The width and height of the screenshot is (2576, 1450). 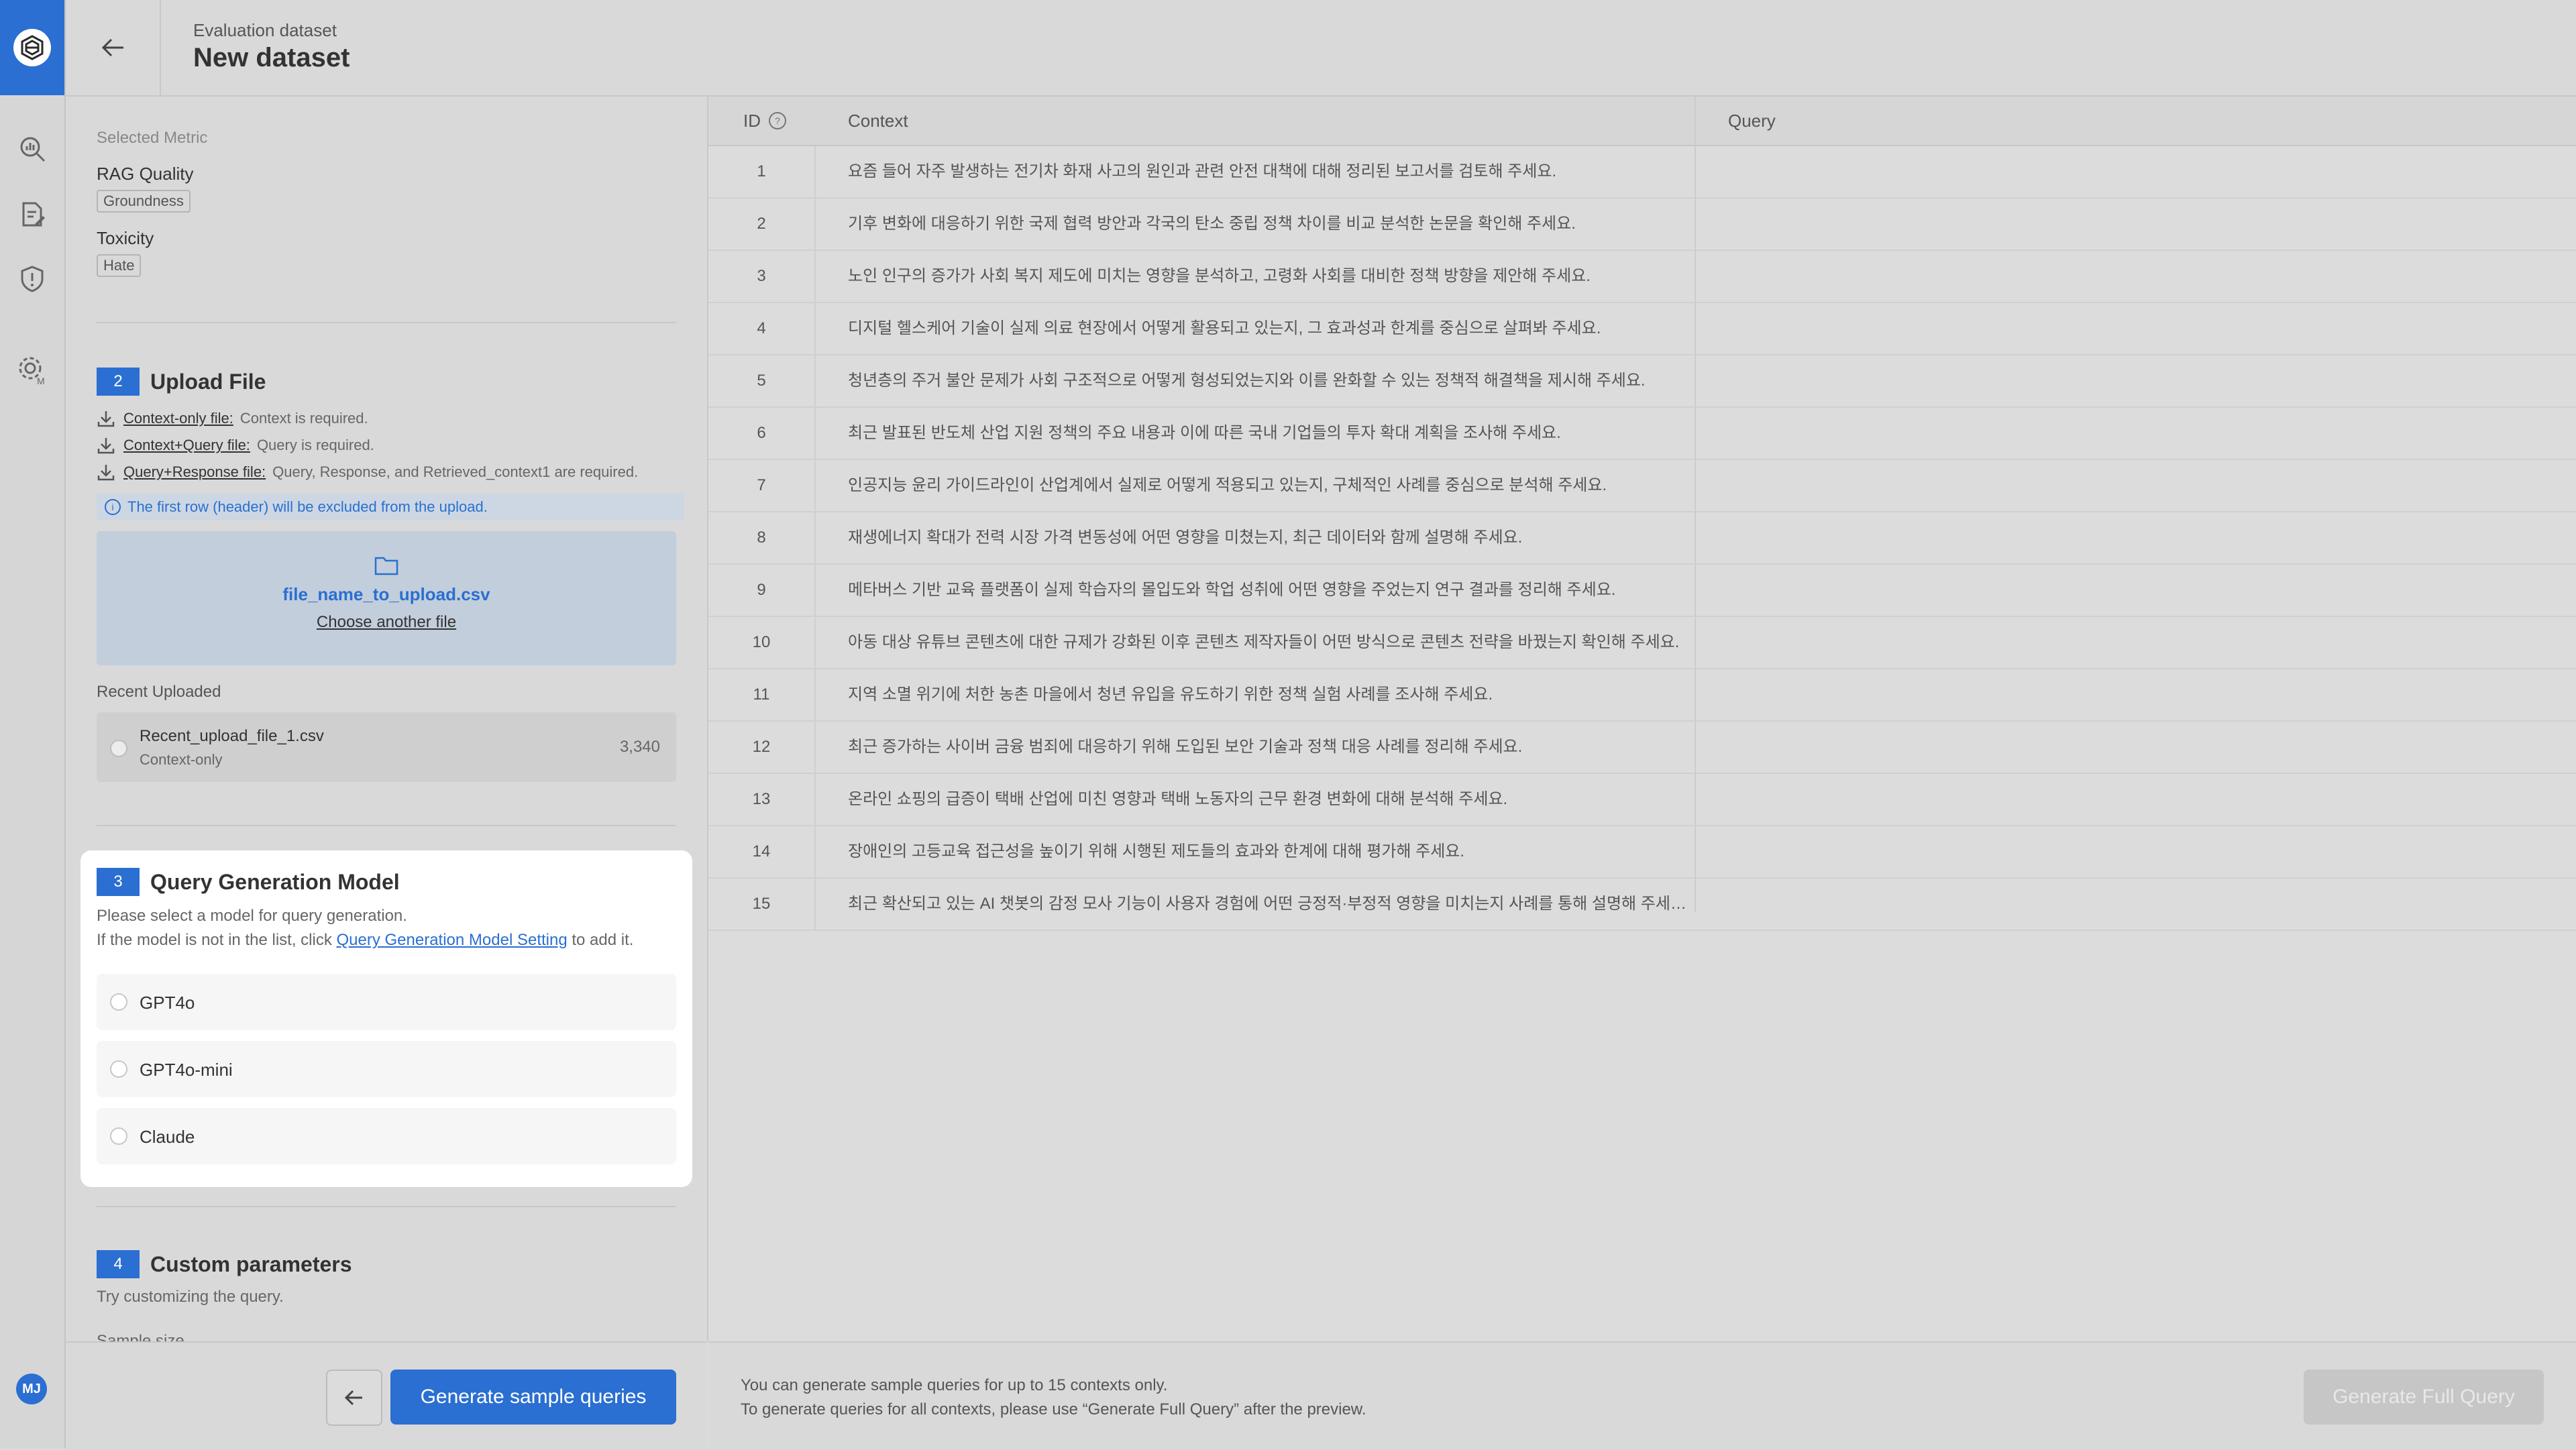 I want to click on analytics-search-icon, so click(x=32, y=149).